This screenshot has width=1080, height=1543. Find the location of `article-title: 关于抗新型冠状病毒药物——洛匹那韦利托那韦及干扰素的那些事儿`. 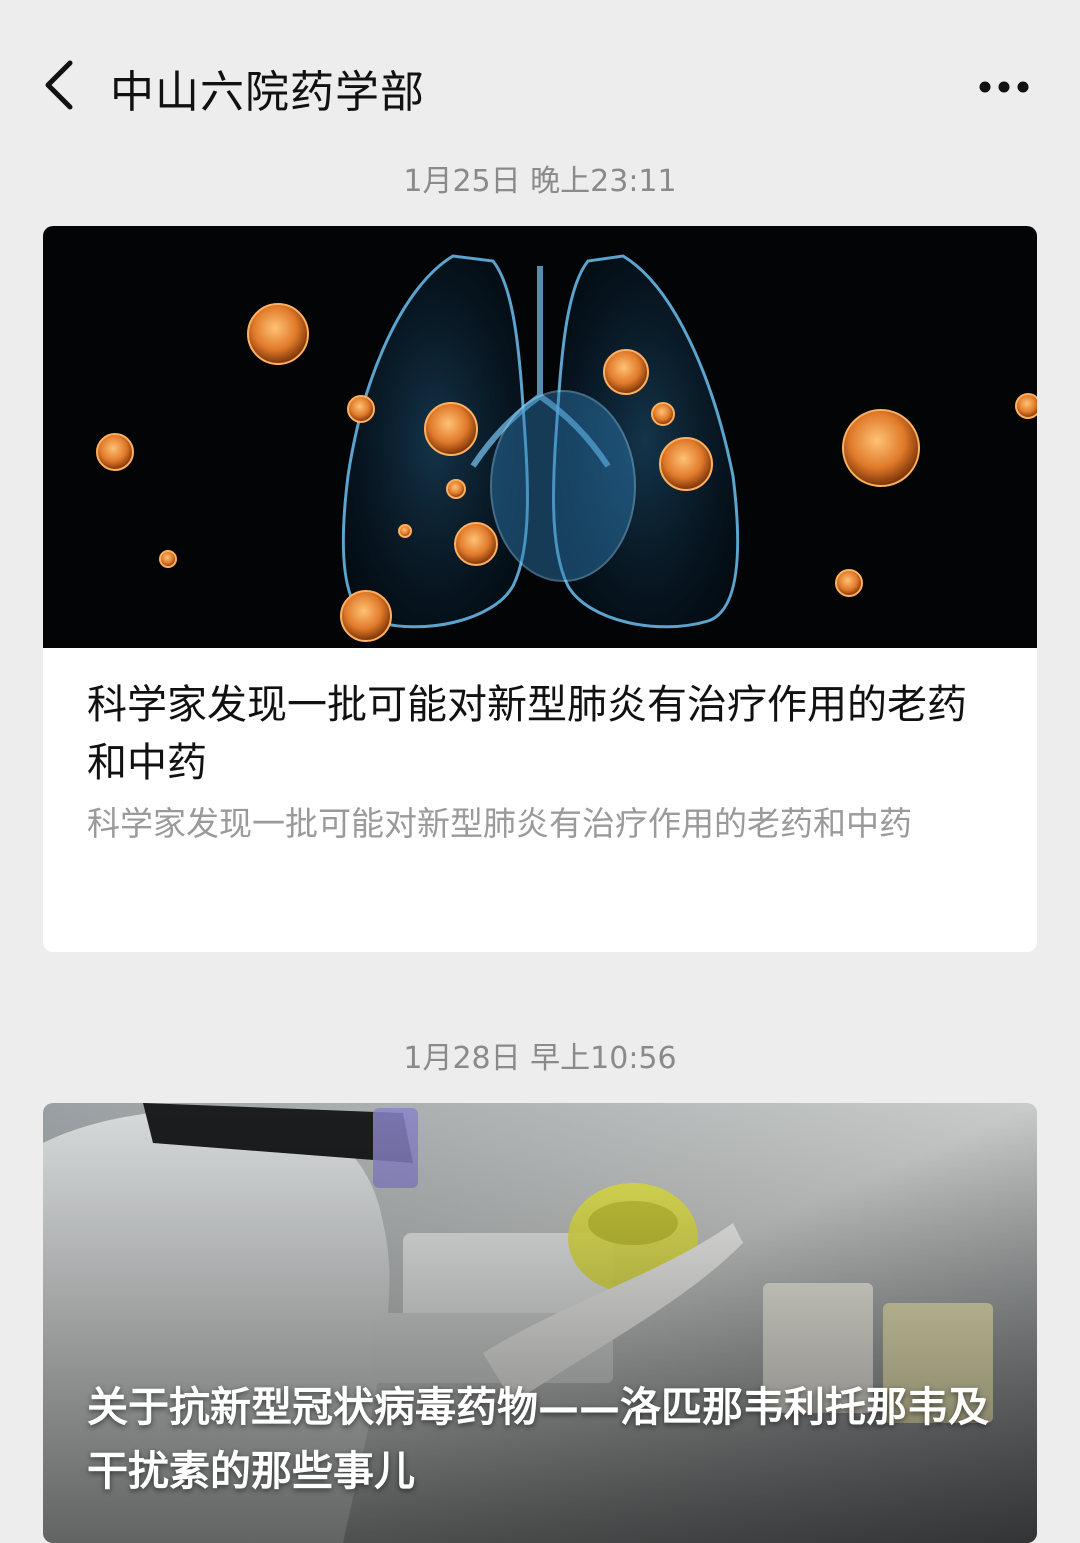

article-title: 关于抗新型冠状病毒药物——洛匹那韦利托那韦及干扰素的那些事儿 is located at coordinates (538, 1439).